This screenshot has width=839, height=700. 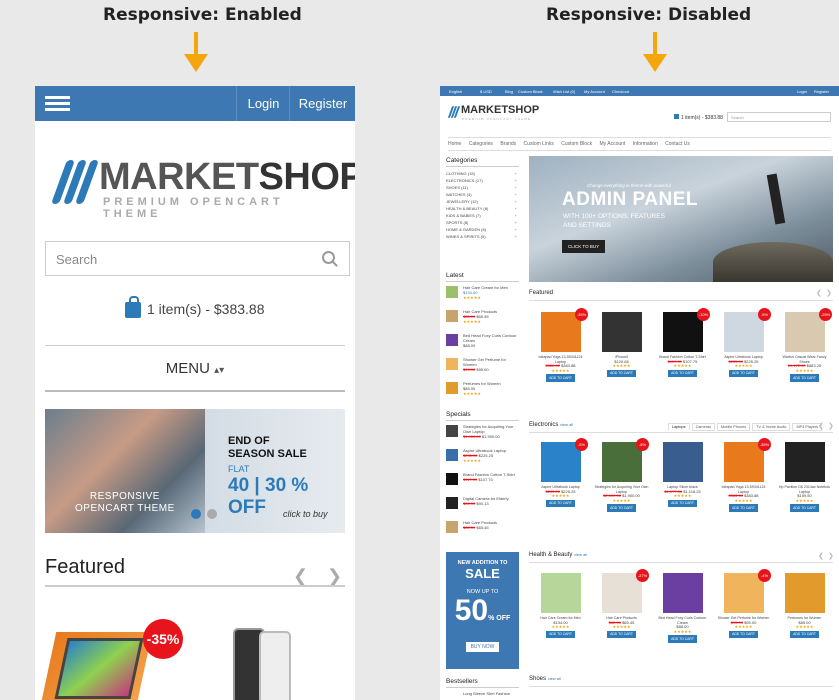 I want to click on nav-categories: Categories, so click(x=481, y=144).